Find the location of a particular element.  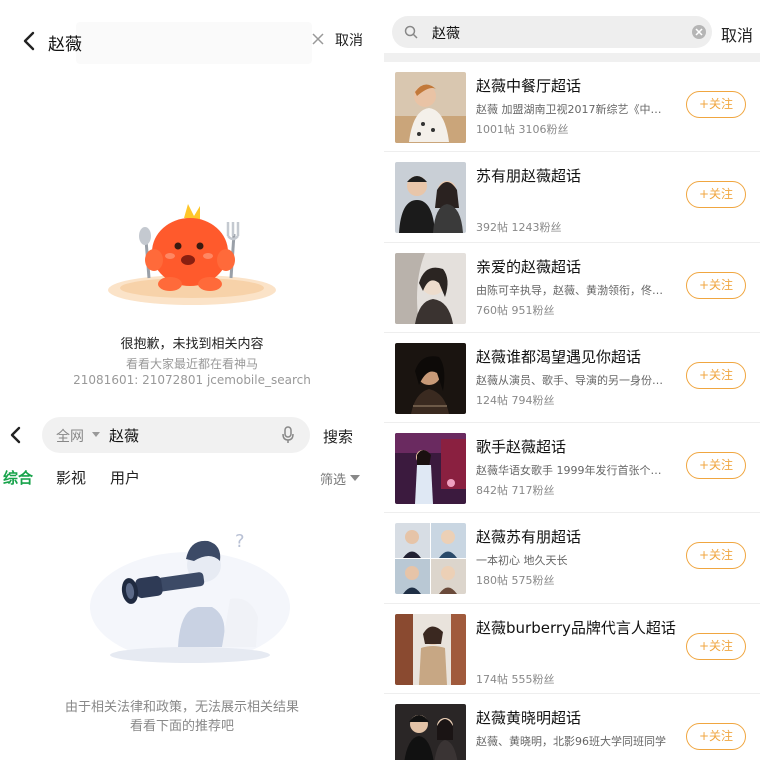

list-item: 赵薇黄晓明超话 赵薇、黄晓明，北影96班大学同班同学 +关注 is located at coordinates (572, 727).